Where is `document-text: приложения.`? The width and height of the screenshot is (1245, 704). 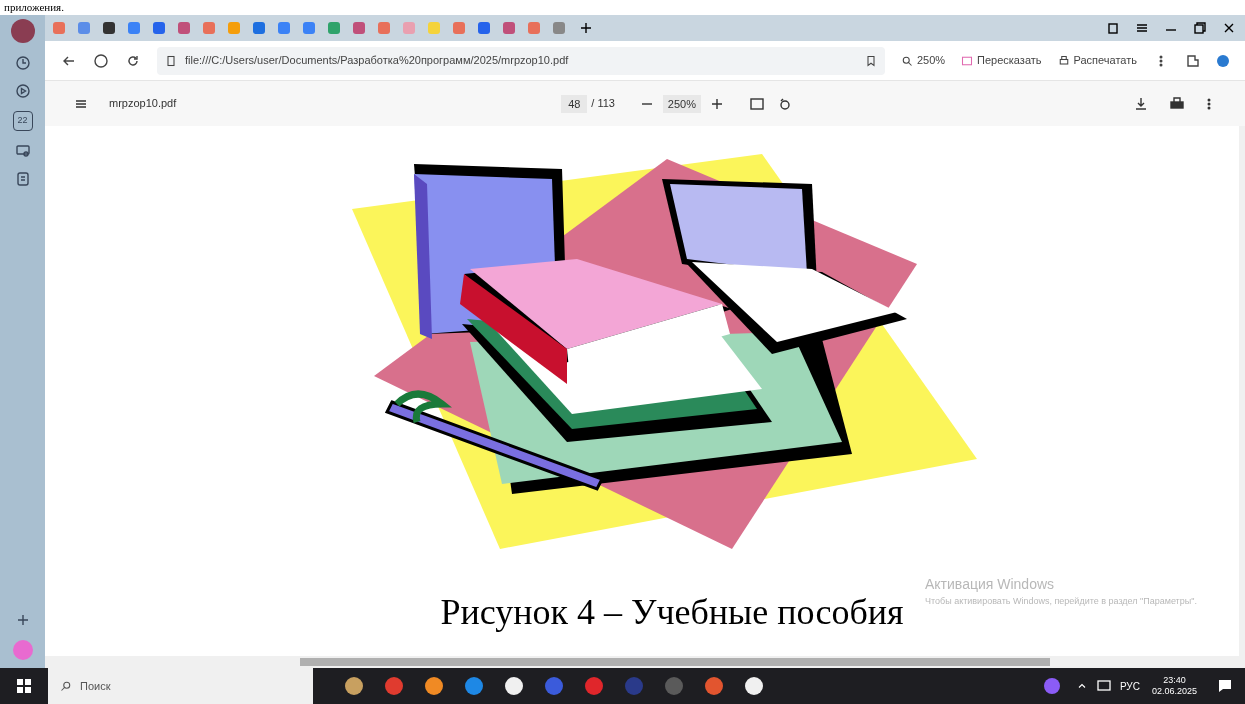 document-text: приложения. is located at coordinates (34, 7).